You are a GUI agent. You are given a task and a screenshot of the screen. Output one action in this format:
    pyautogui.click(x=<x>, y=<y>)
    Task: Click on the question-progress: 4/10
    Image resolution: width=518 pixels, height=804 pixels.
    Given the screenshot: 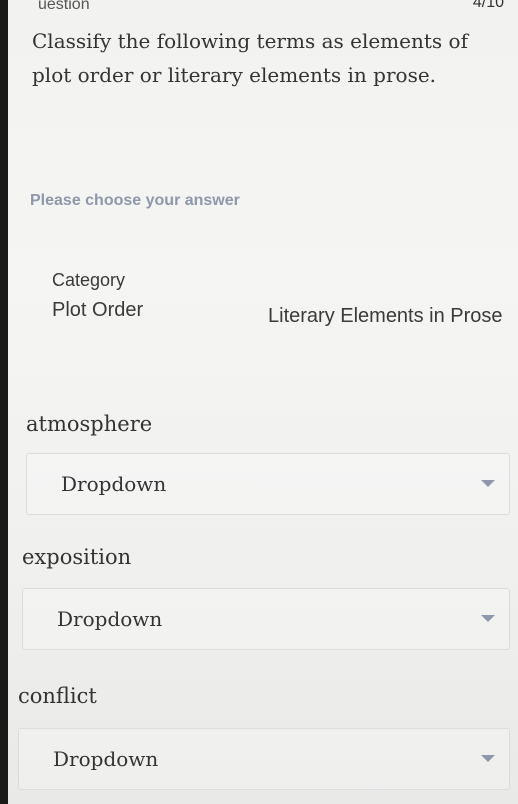 What is the action you would take?
    pyautogui.click(x=488, y=5)
    